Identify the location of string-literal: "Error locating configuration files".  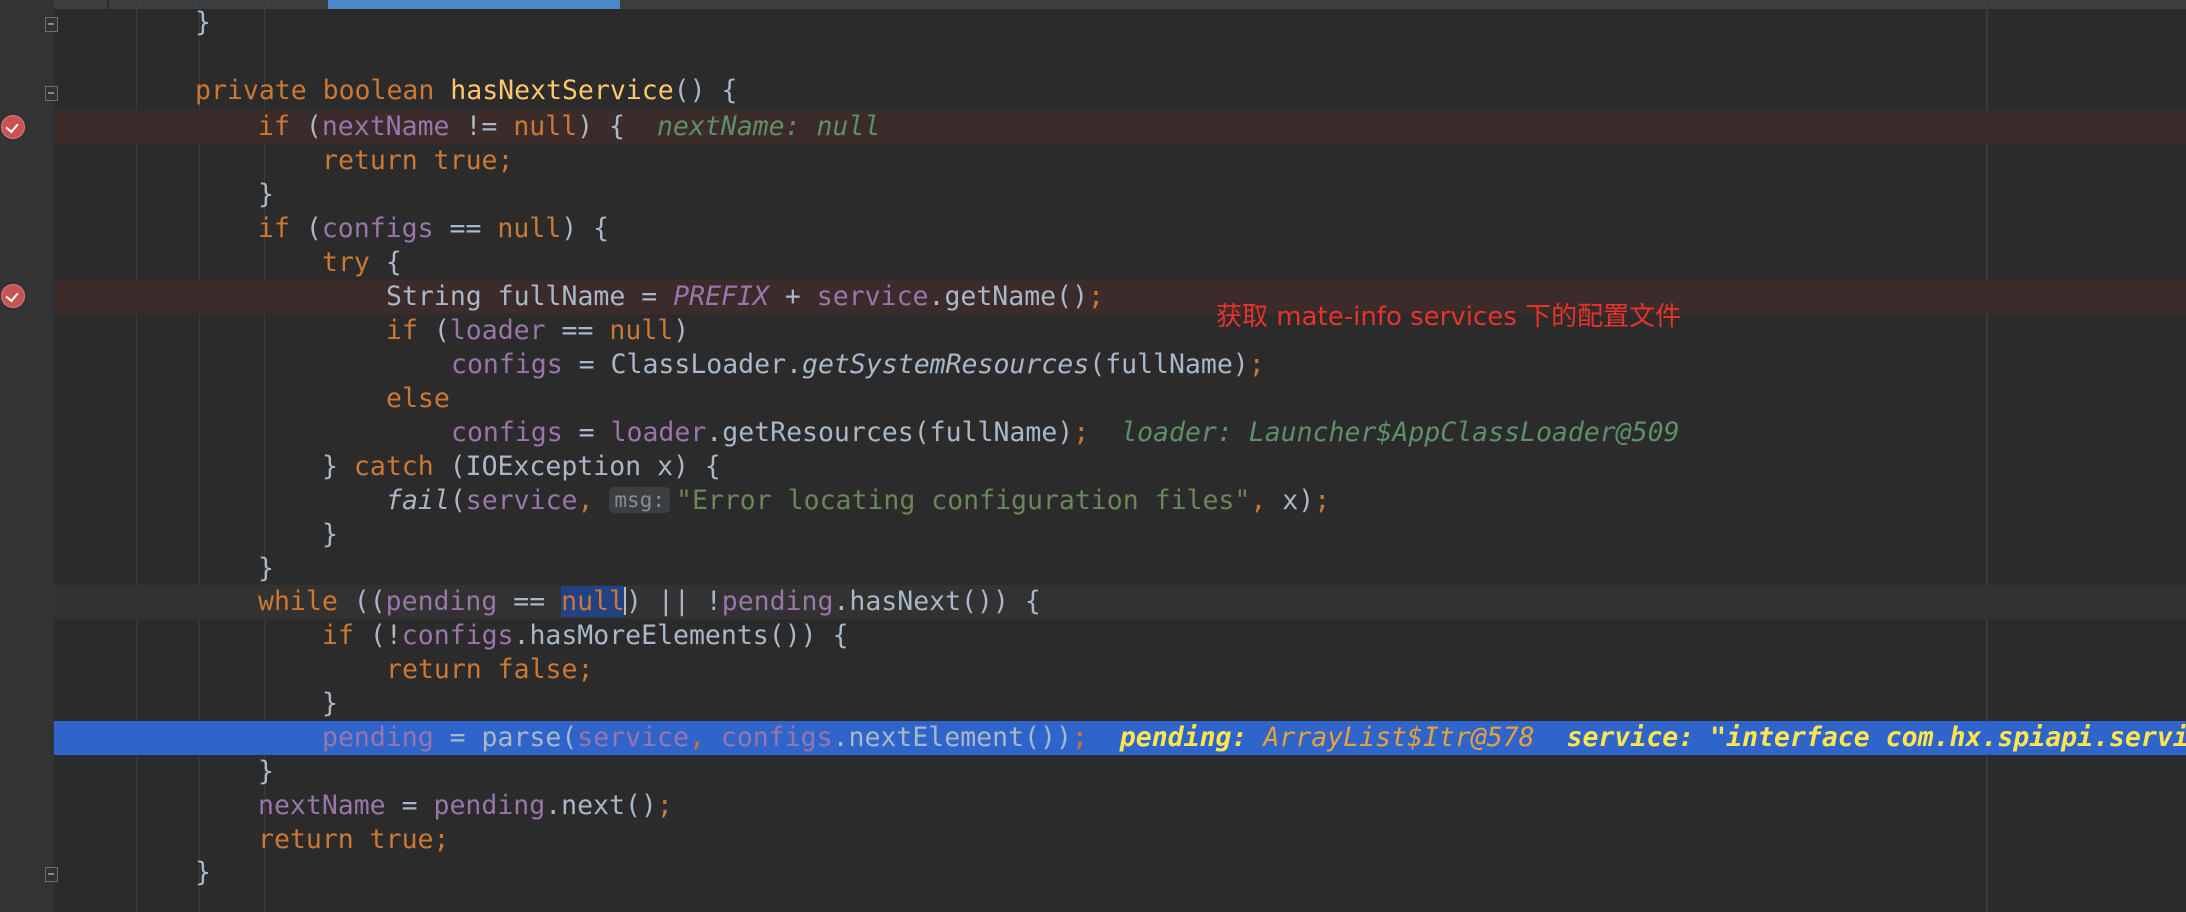
(963, 500).